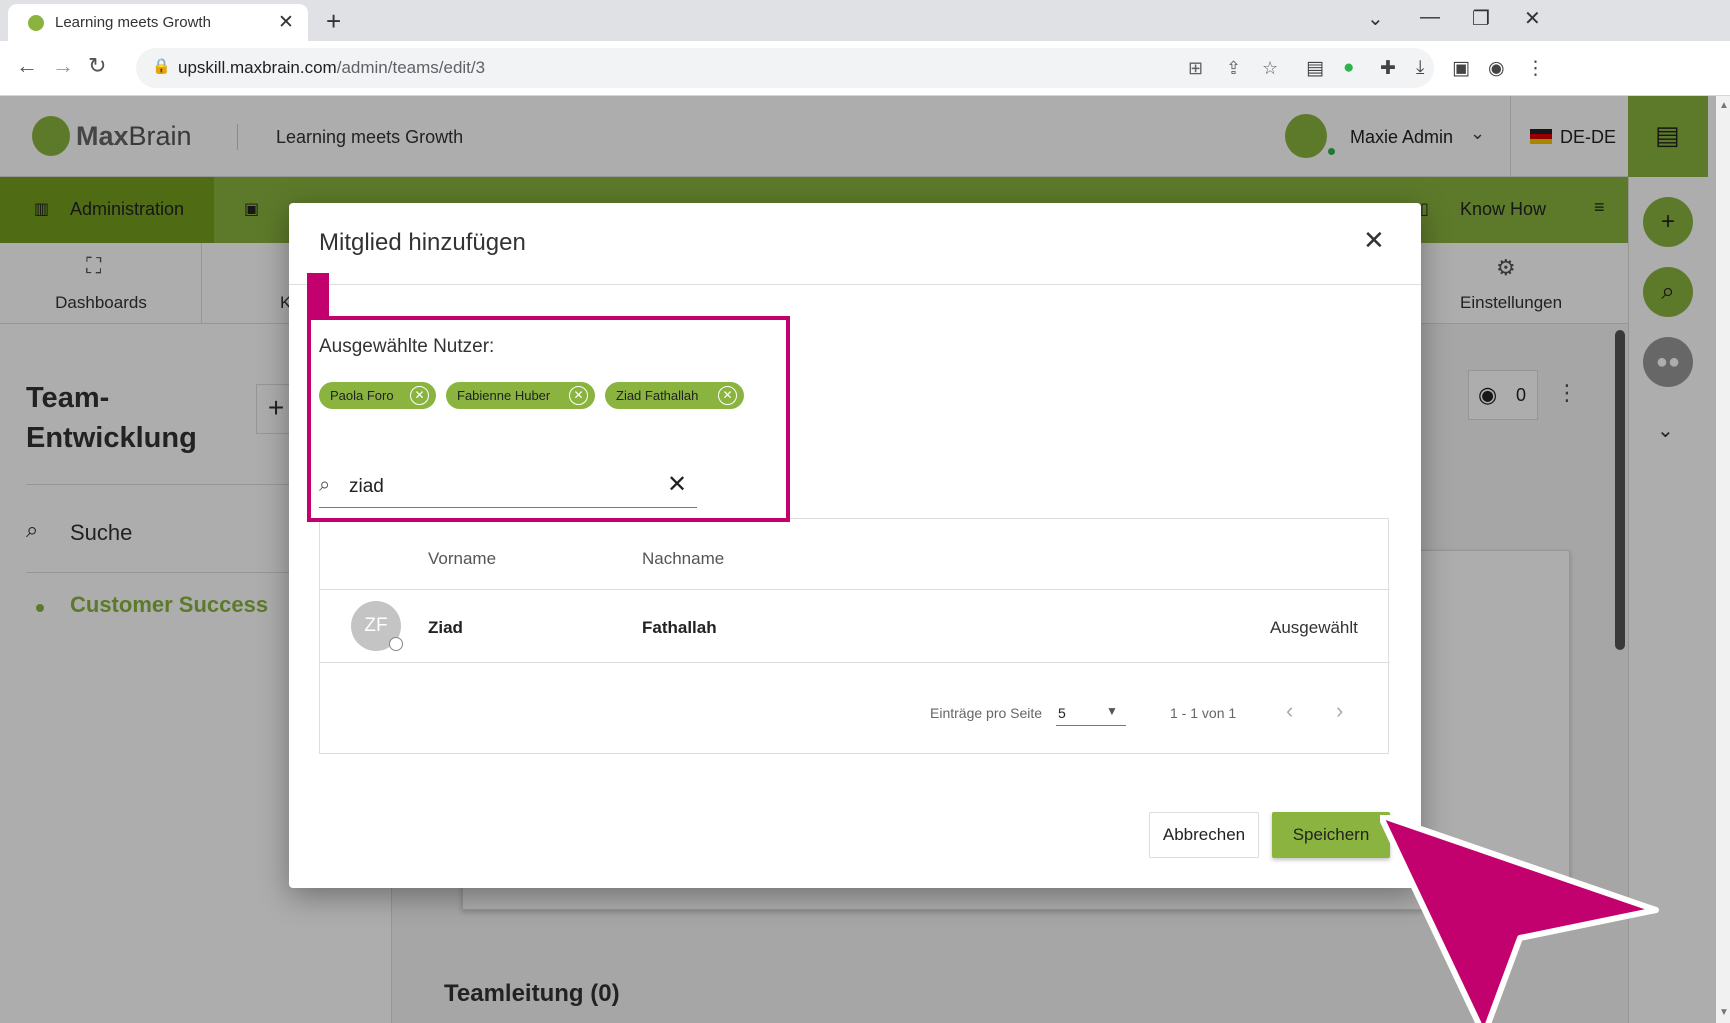  What do you see at coordinates (683, 559) in the screenshot?
I see `column-header-nachname: Nachname` at bounding box center [683, 559].